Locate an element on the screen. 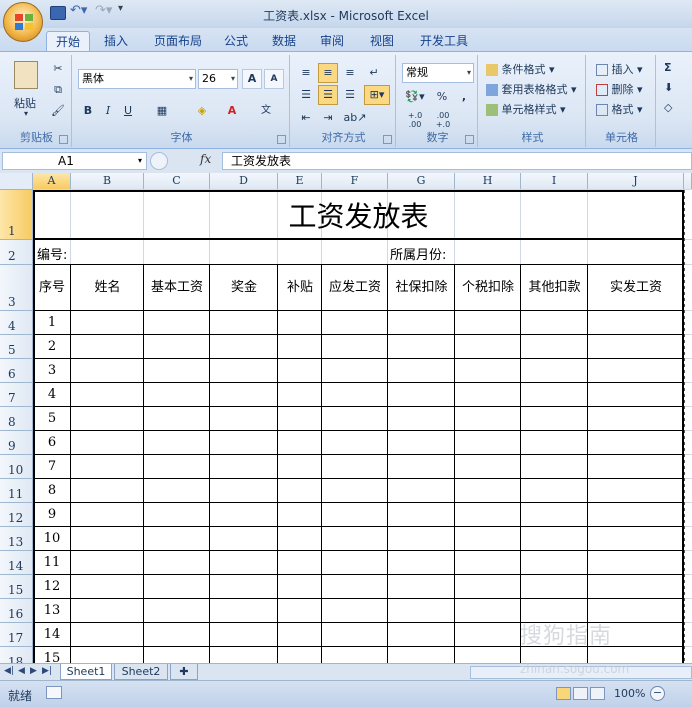 This screenshot has height=707, width=692. row-header: 10 is located at coordinates (16, 467).